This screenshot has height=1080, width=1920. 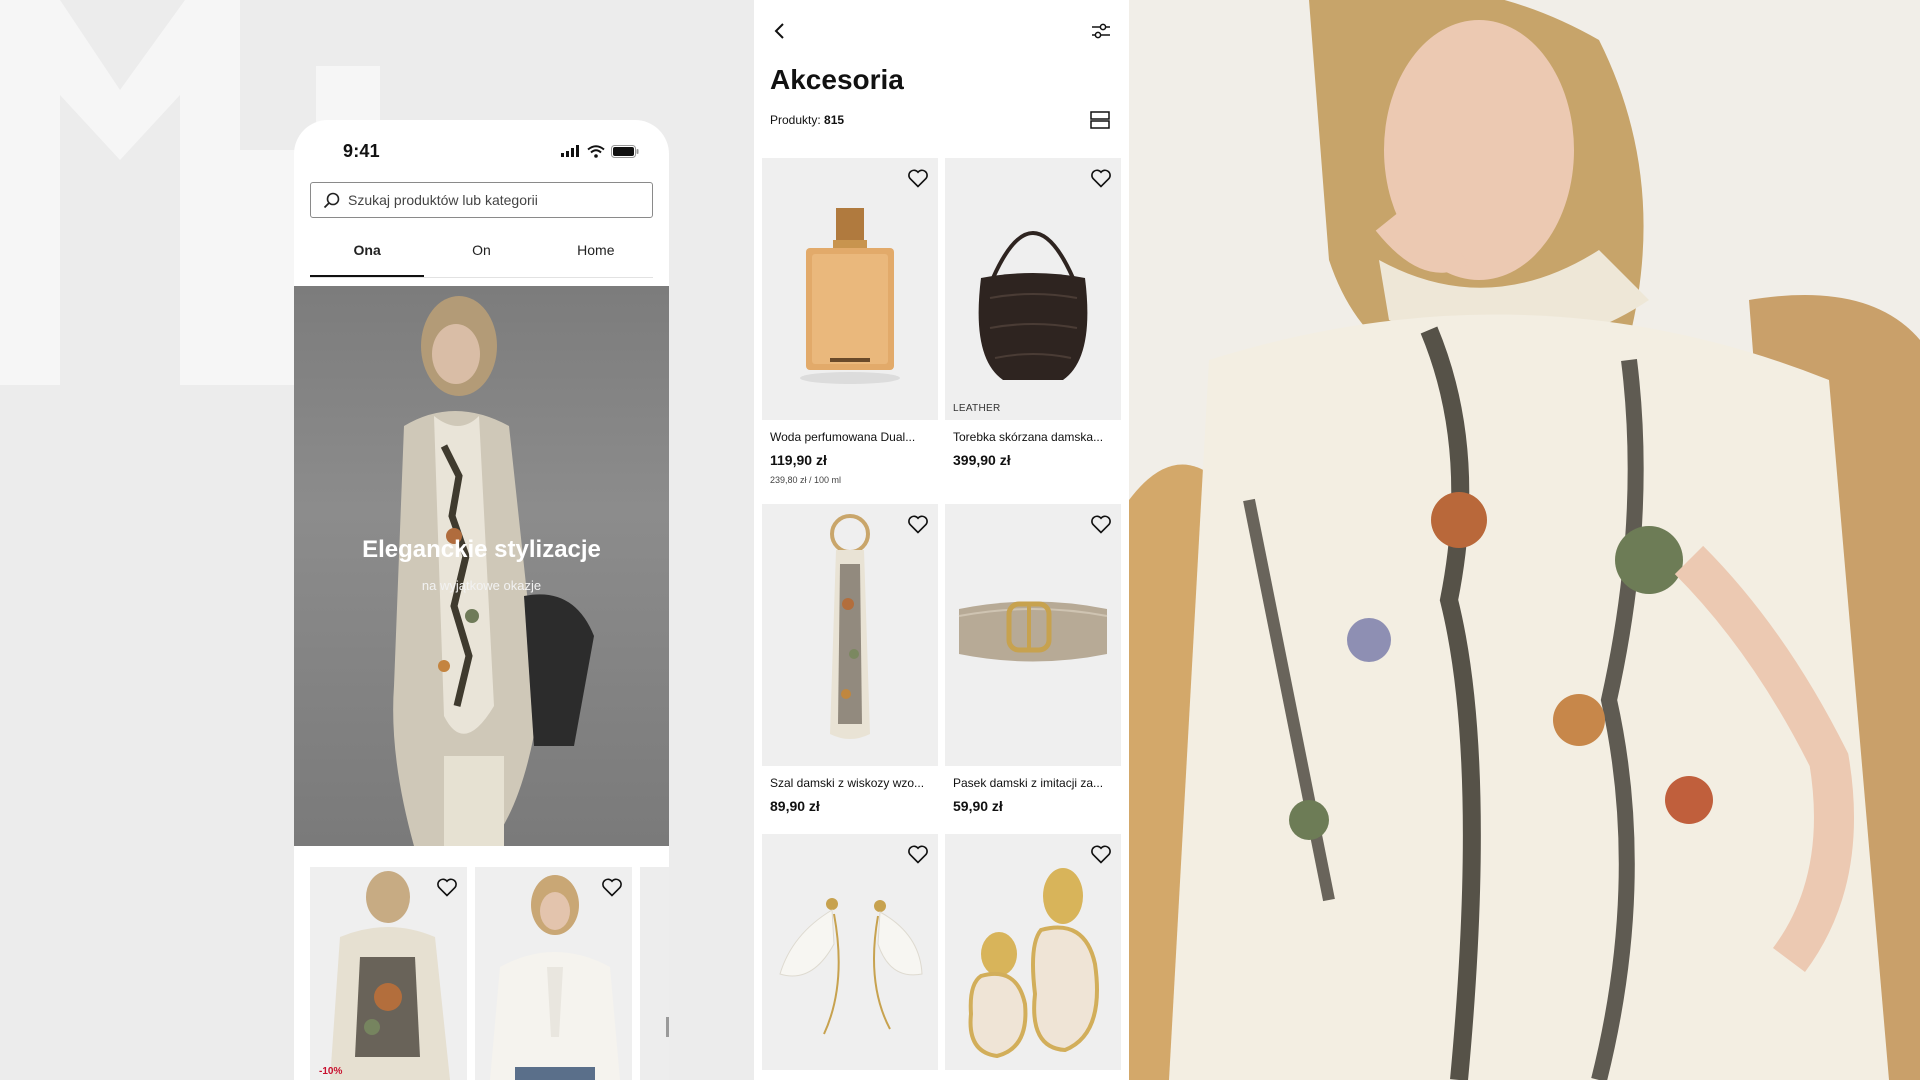 What do you see at coordinates (1033, 631) in the screenshot?
I see `belt-image` at bounding box center [1033, 631].